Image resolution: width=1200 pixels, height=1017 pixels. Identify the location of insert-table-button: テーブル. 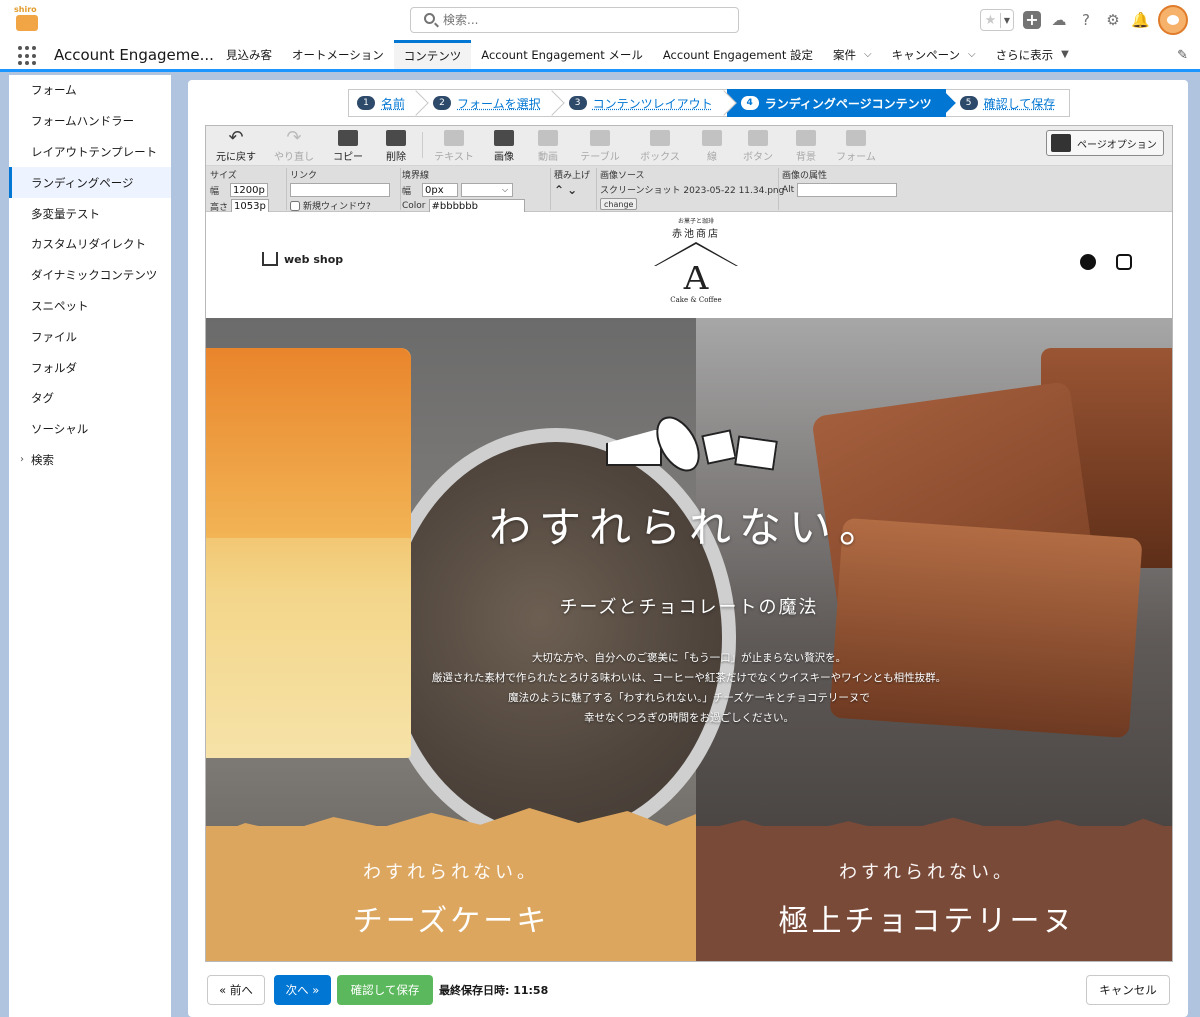
(600, 146).